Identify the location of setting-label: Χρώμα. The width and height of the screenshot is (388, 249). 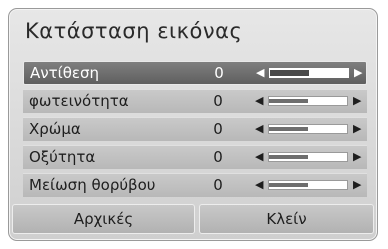
(55, 129).